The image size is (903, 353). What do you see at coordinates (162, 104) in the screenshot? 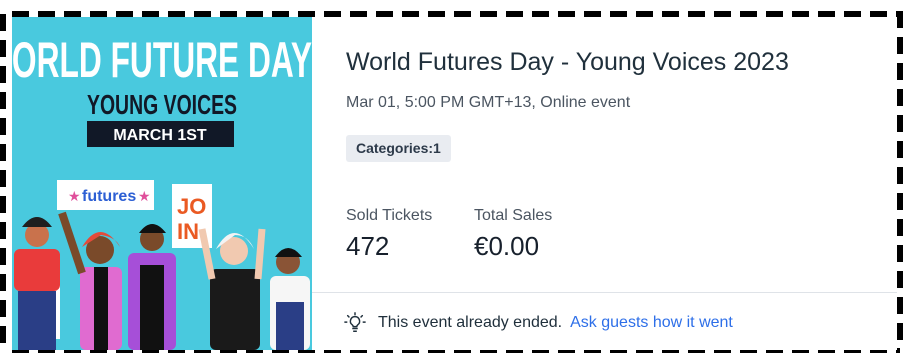
I see `poster-subheadline: YOUNG VOICES` at bounding box center [162, 104].